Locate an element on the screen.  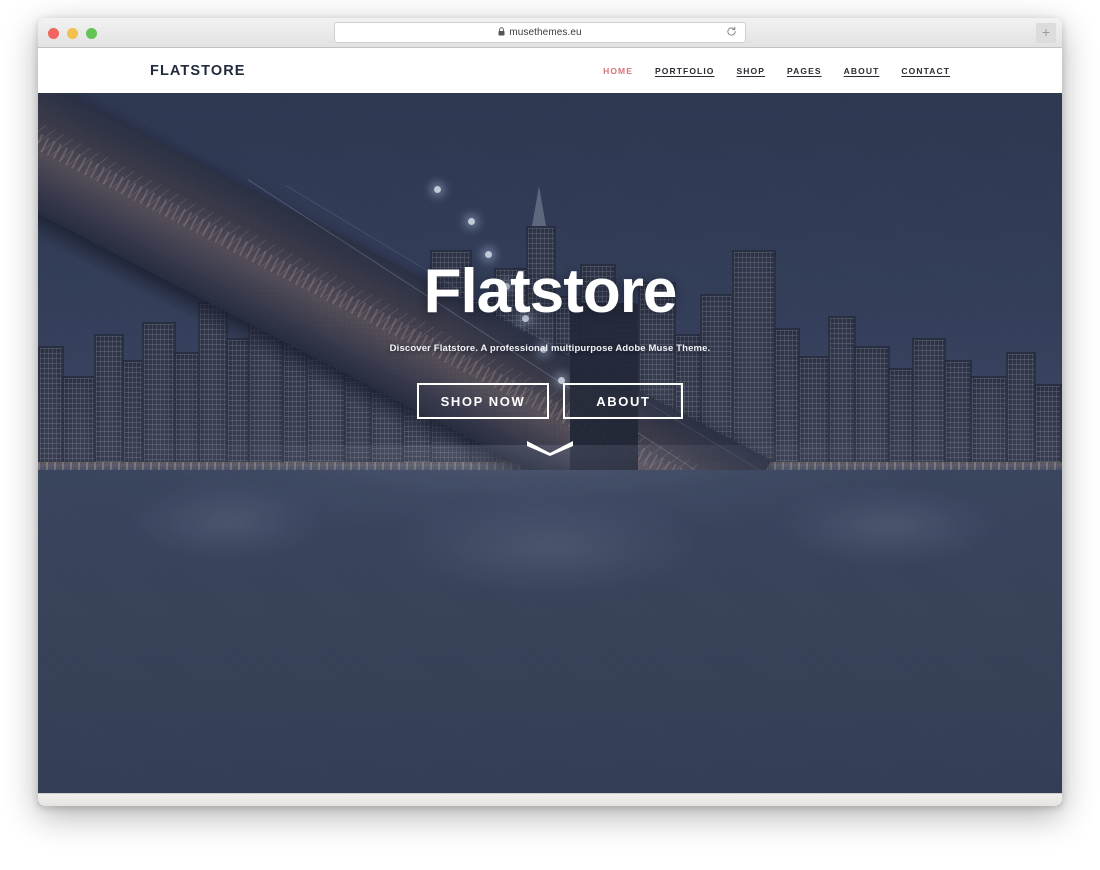
address-bar: musethemes.eu is located at coordinates (540, 32).